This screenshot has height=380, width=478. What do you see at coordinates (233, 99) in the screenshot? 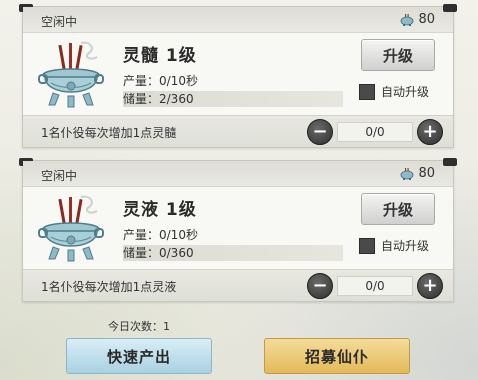
I see `storage-amount: 储量：2/360` at bounding box center [233, 99].